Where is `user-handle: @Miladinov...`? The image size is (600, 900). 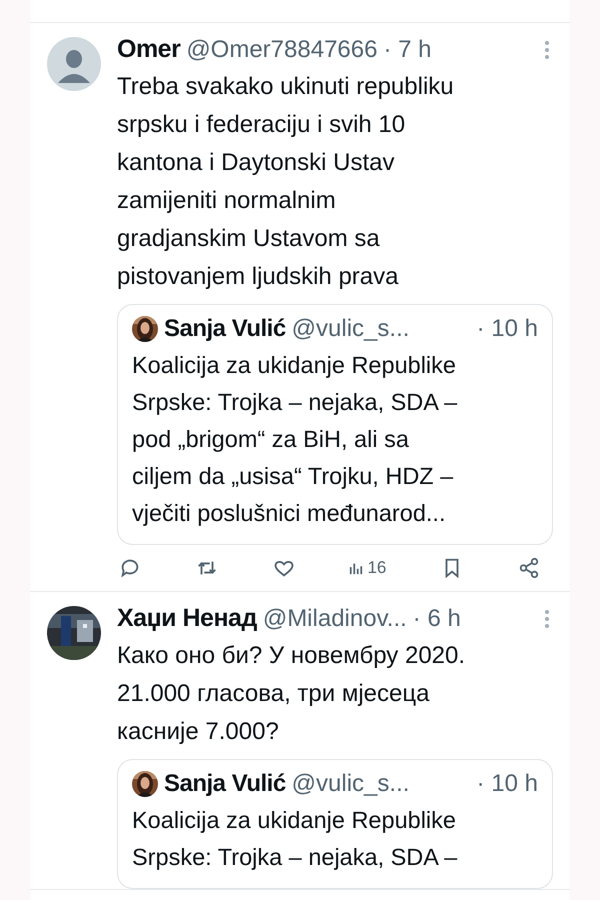 user-handle: @Miladinov... is located at coordinates (334, 619).